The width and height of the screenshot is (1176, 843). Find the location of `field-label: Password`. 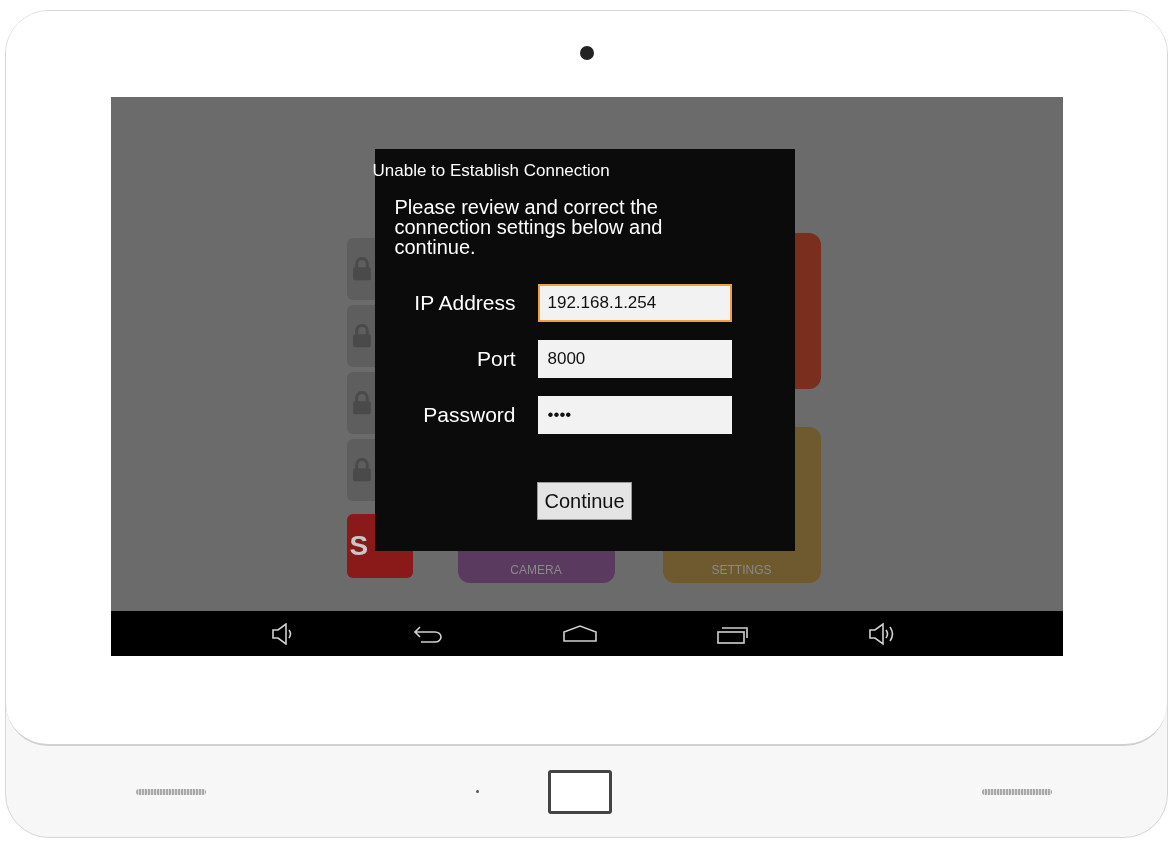

field-label: Password is located at coordinates (469, 415).